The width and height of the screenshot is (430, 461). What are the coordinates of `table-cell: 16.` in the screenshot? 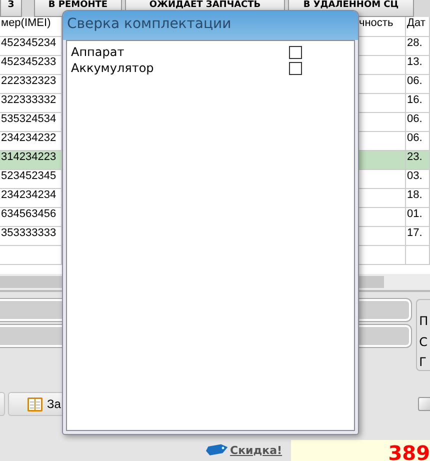 It's located at (418, 103).